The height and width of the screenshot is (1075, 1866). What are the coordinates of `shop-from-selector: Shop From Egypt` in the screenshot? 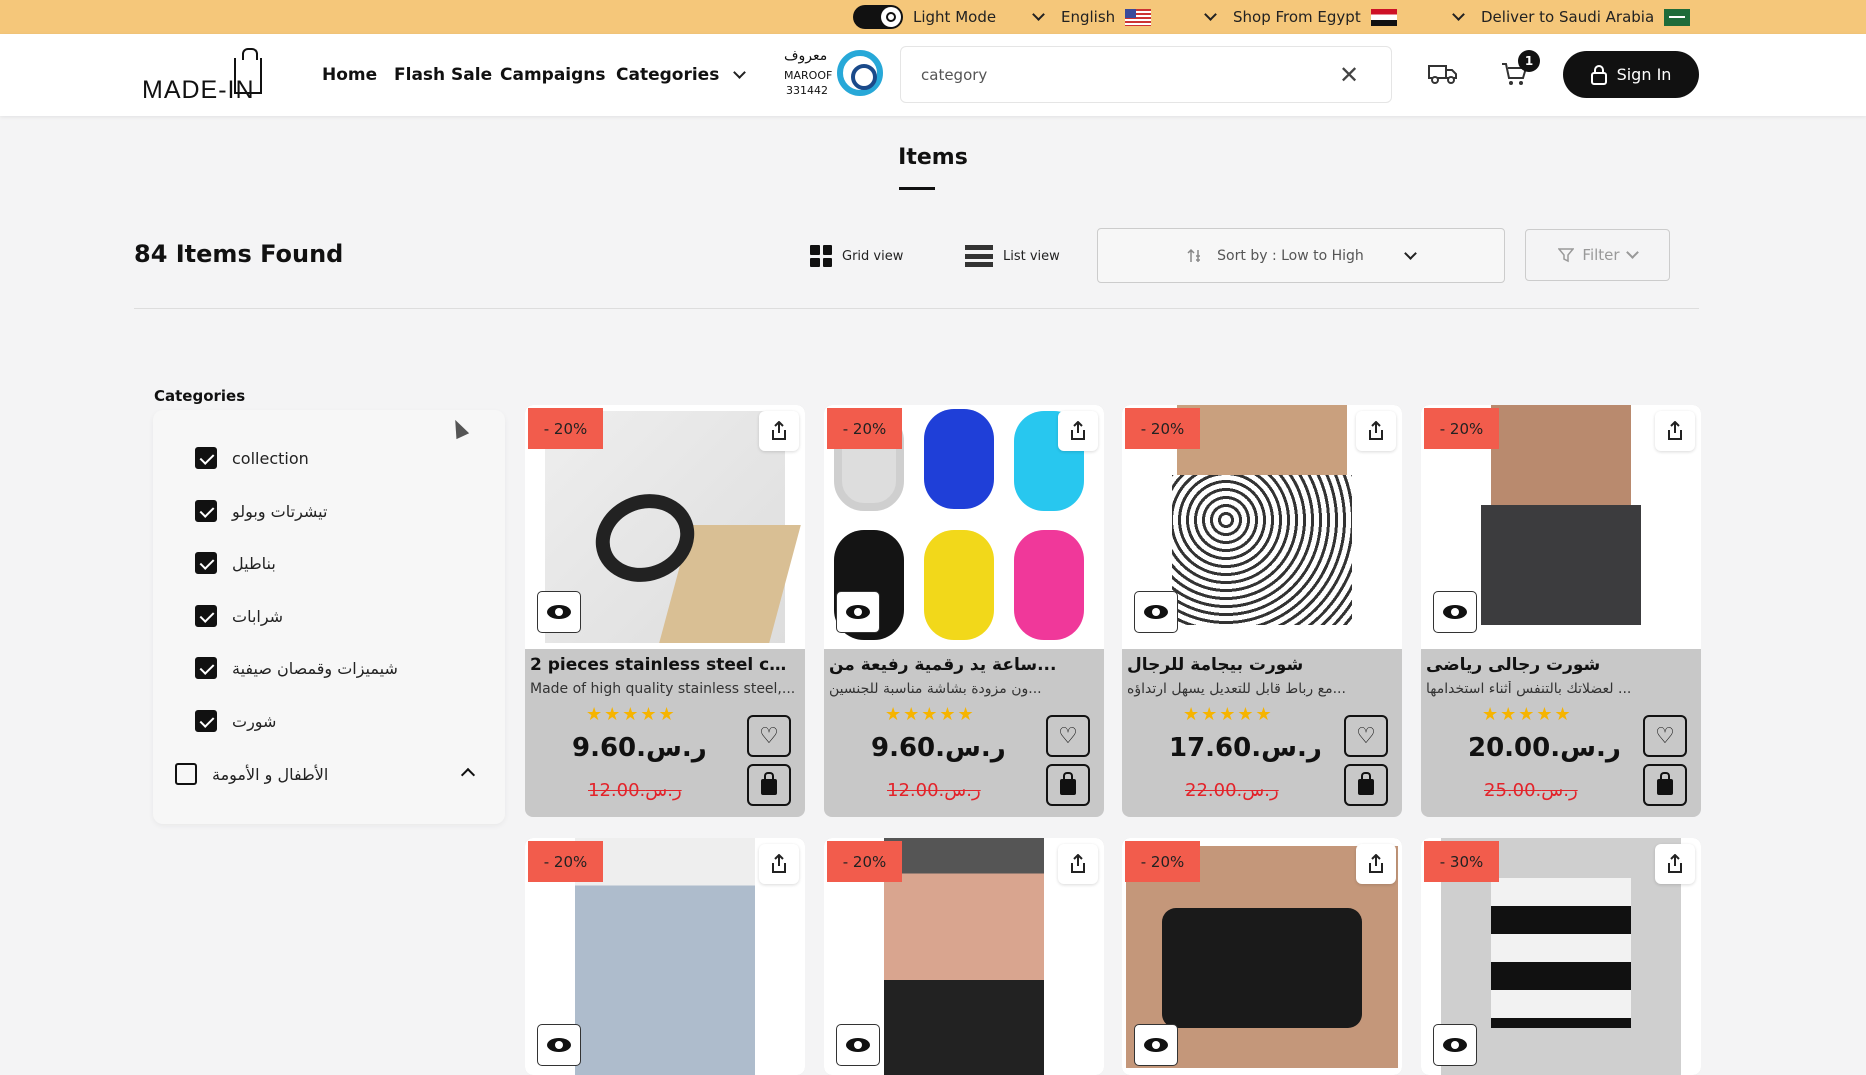 It's located at (1300, 17).